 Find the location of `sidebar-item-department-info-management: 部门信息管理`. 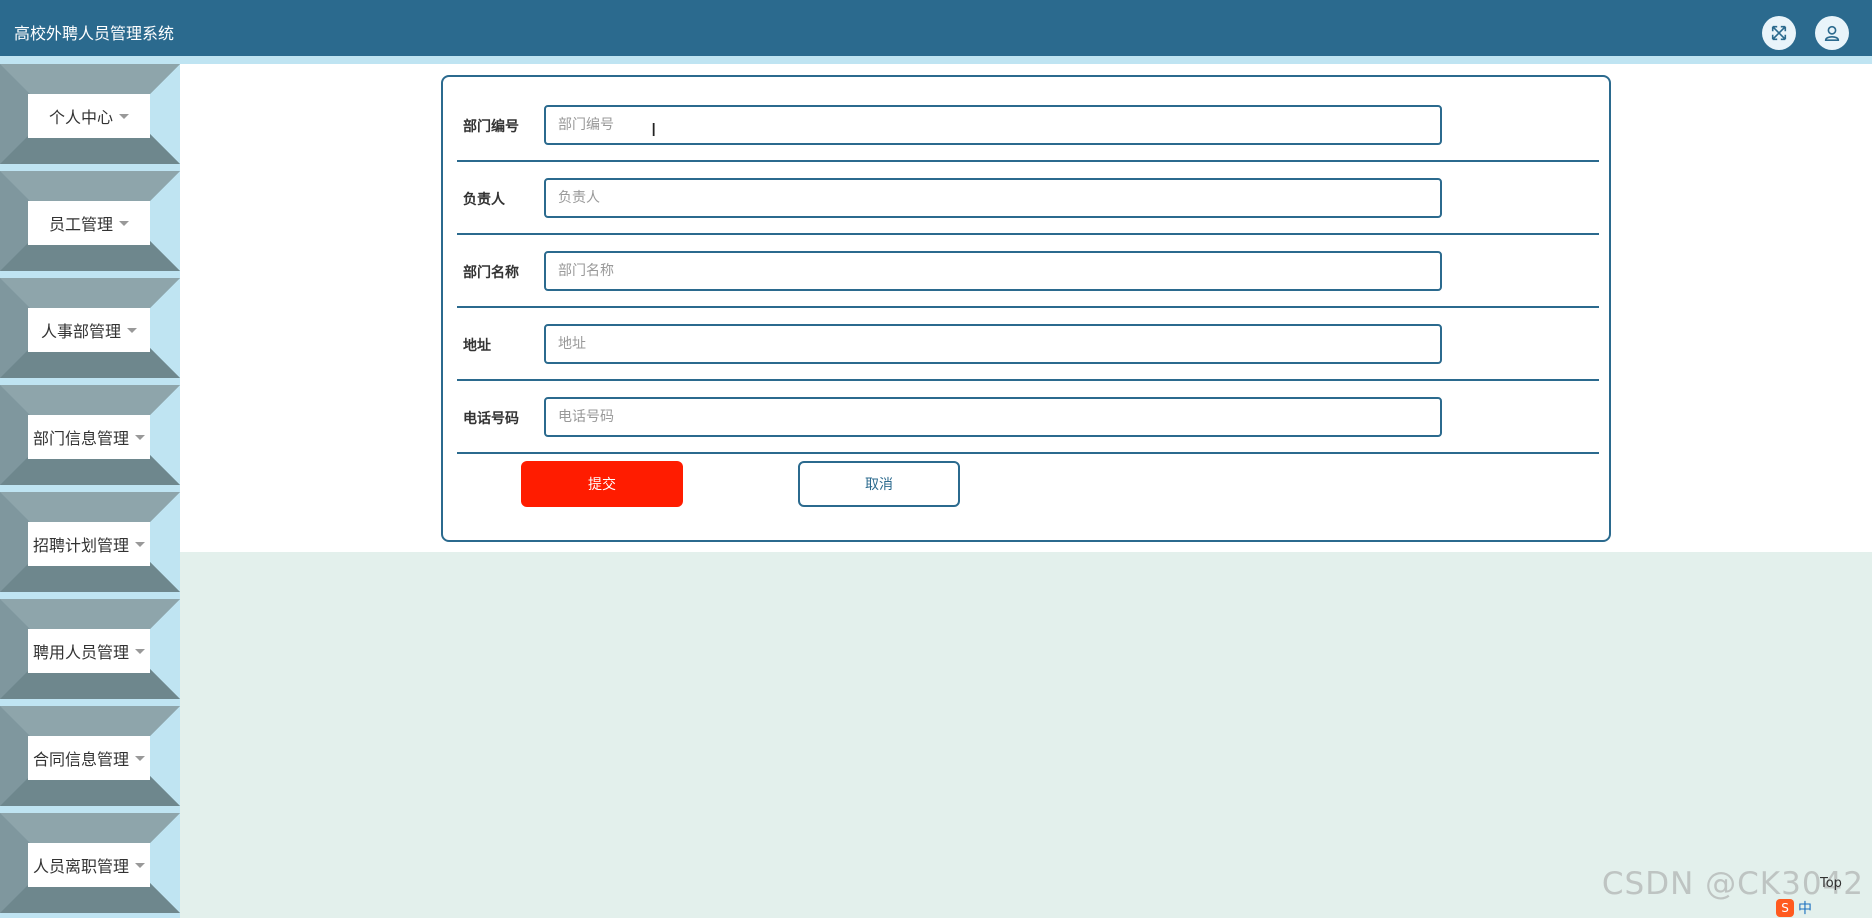

sidebar-item-department-info-management: 部门信息管理 is located at coordinates (90, 435).